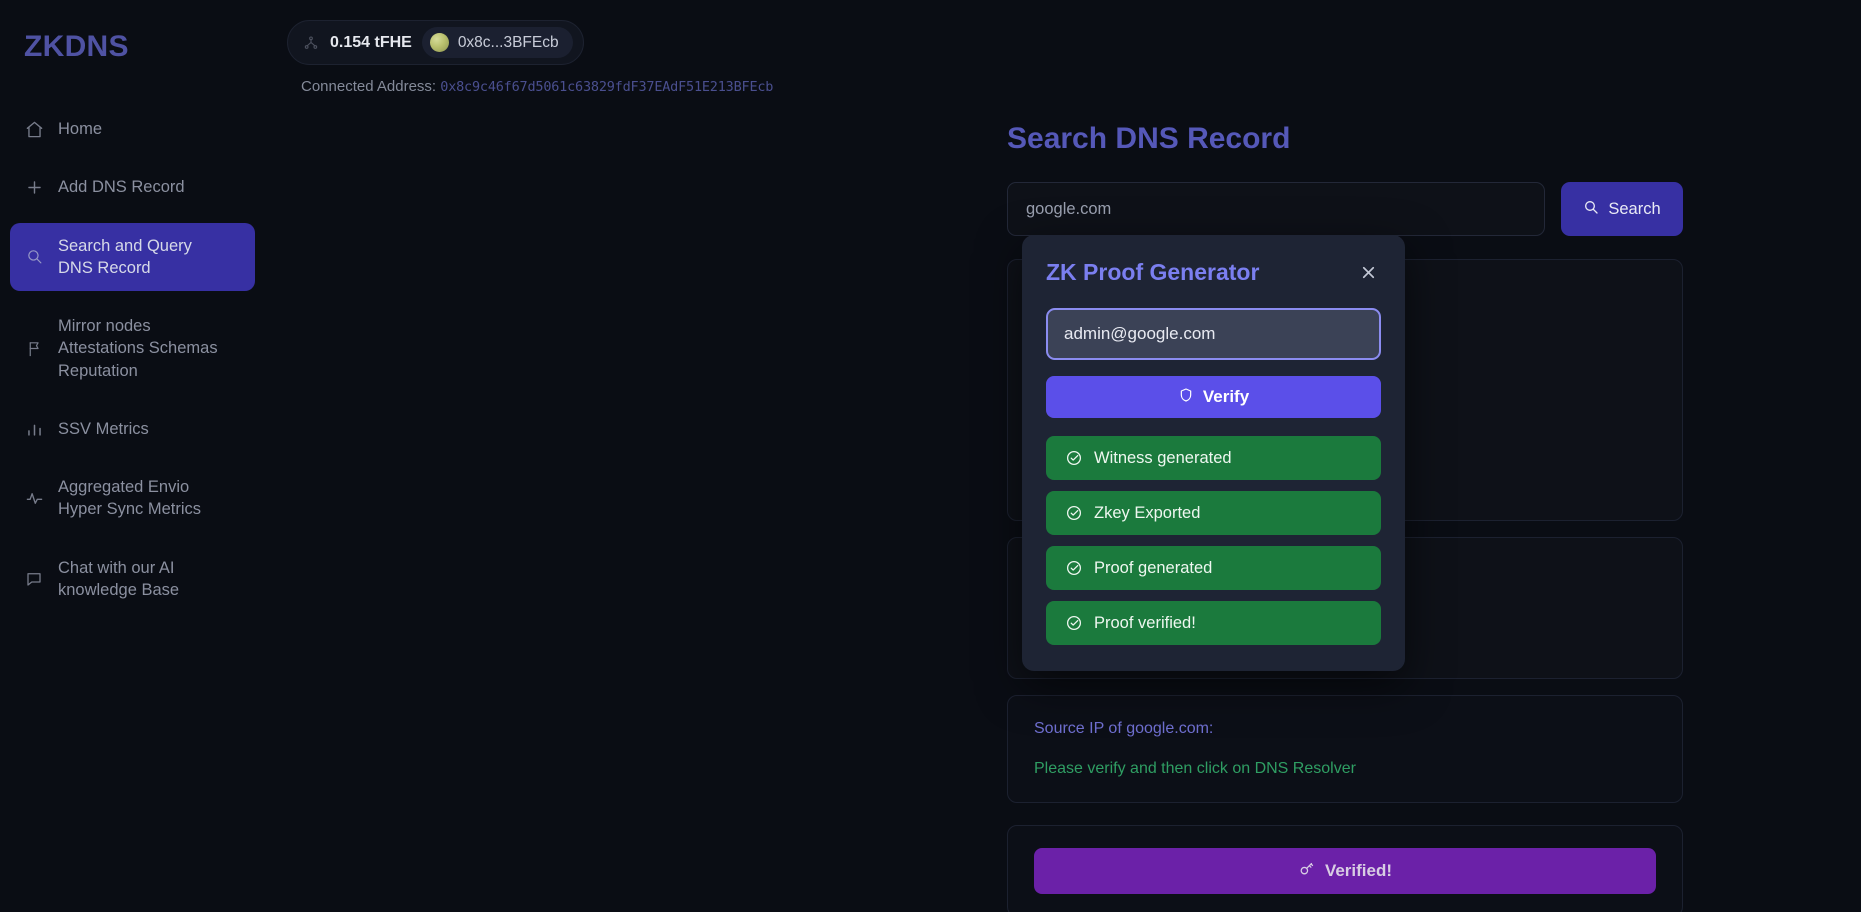 This screenshot has width=1861, height=912. I want to click on sidebar-item-home: Home, so click(132, 129).